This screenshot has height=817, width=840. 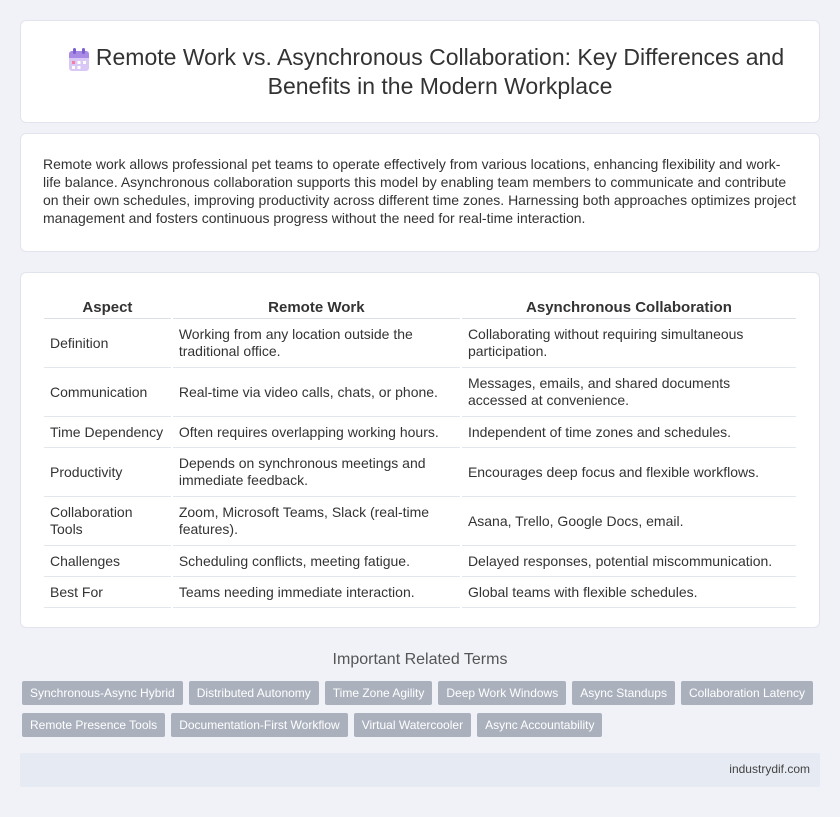 What do you see at coordinates (316, 561) in the screenshot?
I see `remote-work-cell: Scheduling conflicts, meeting fatigue.` at bounding box center [316, 561].